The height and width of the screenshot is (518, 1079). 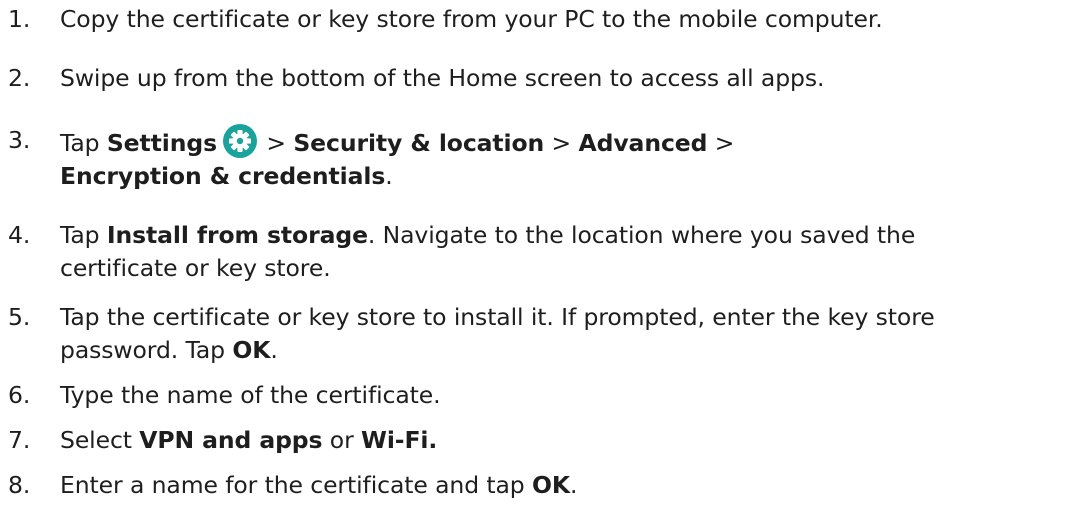 I want to click on gear-icon, so click(x=240, y=141).